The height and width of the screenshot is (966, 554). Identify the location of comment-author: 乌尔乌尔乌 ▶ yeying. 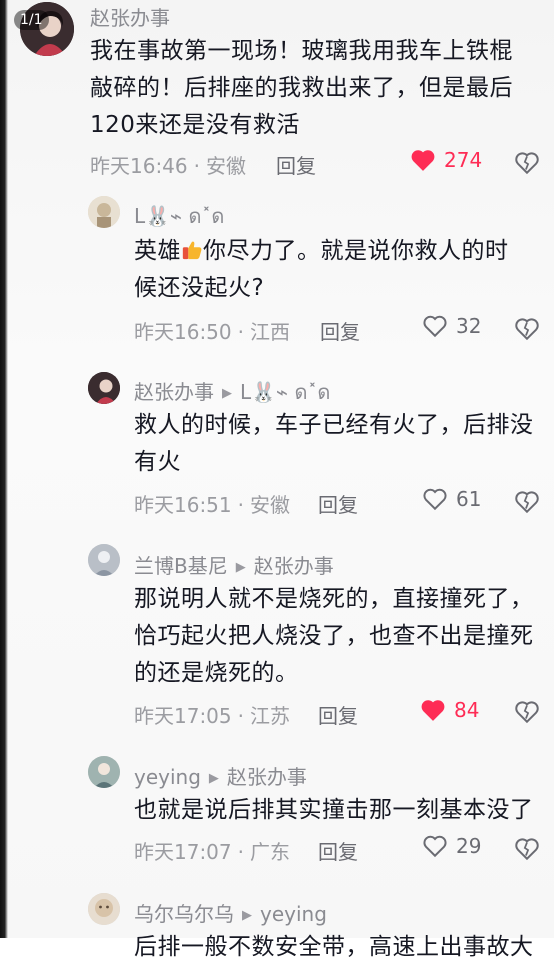
(230, 912).